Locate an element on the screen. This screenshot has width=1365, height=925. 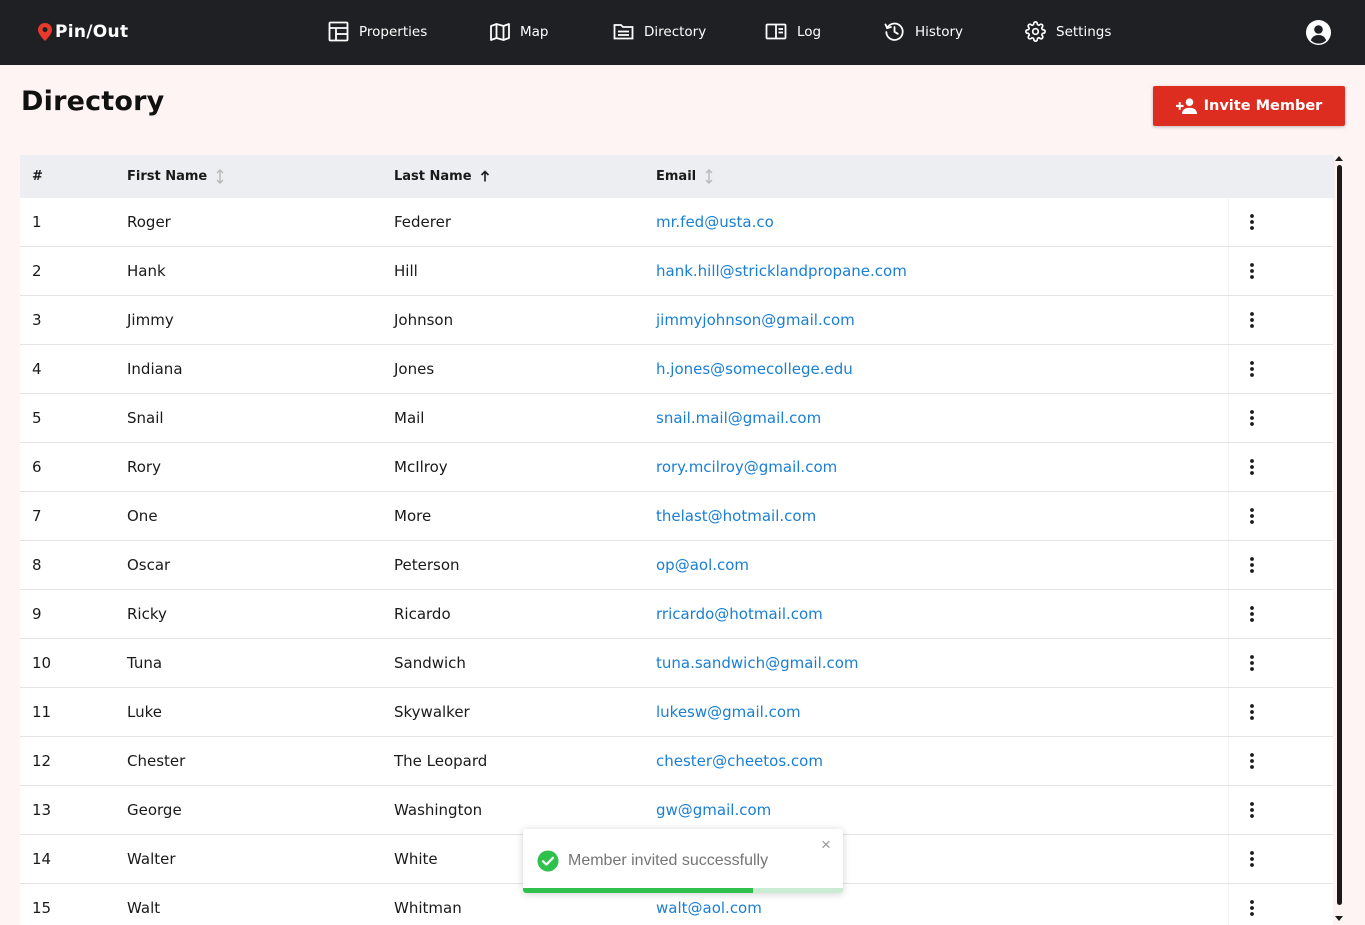
directory-icon is located at coordinates (623, 32).